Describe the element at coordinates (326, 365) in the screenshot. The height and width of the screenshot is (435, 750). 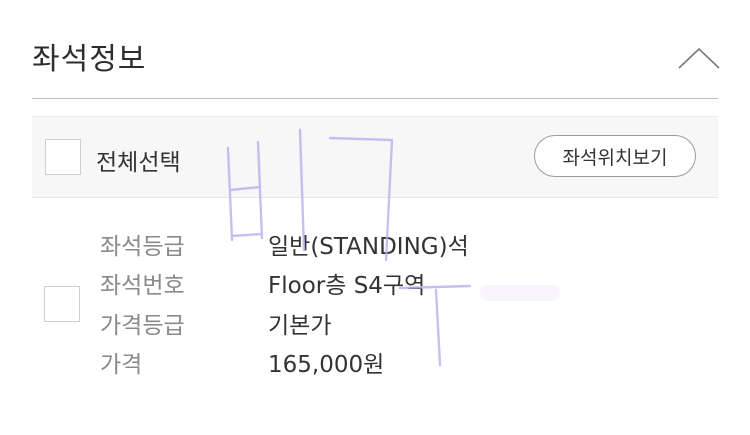
I see `price-value: 165,000원` at that location.